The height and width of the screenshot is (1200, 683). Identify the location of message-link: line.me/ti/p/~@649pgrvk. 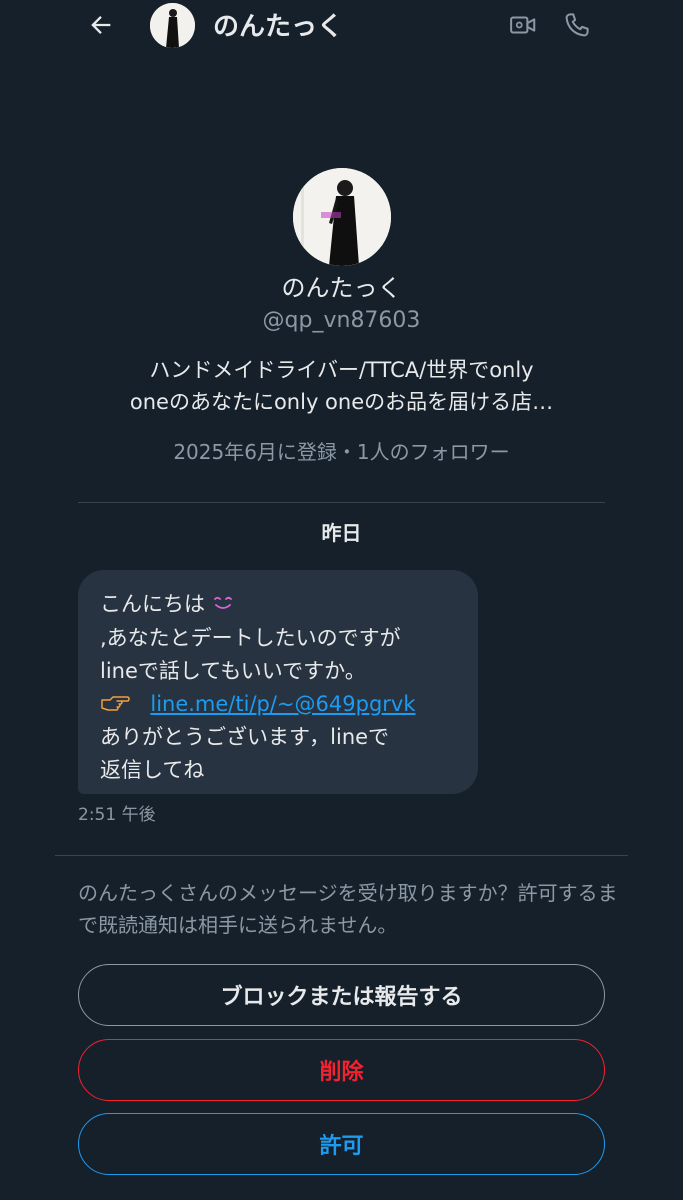
(282, 704).